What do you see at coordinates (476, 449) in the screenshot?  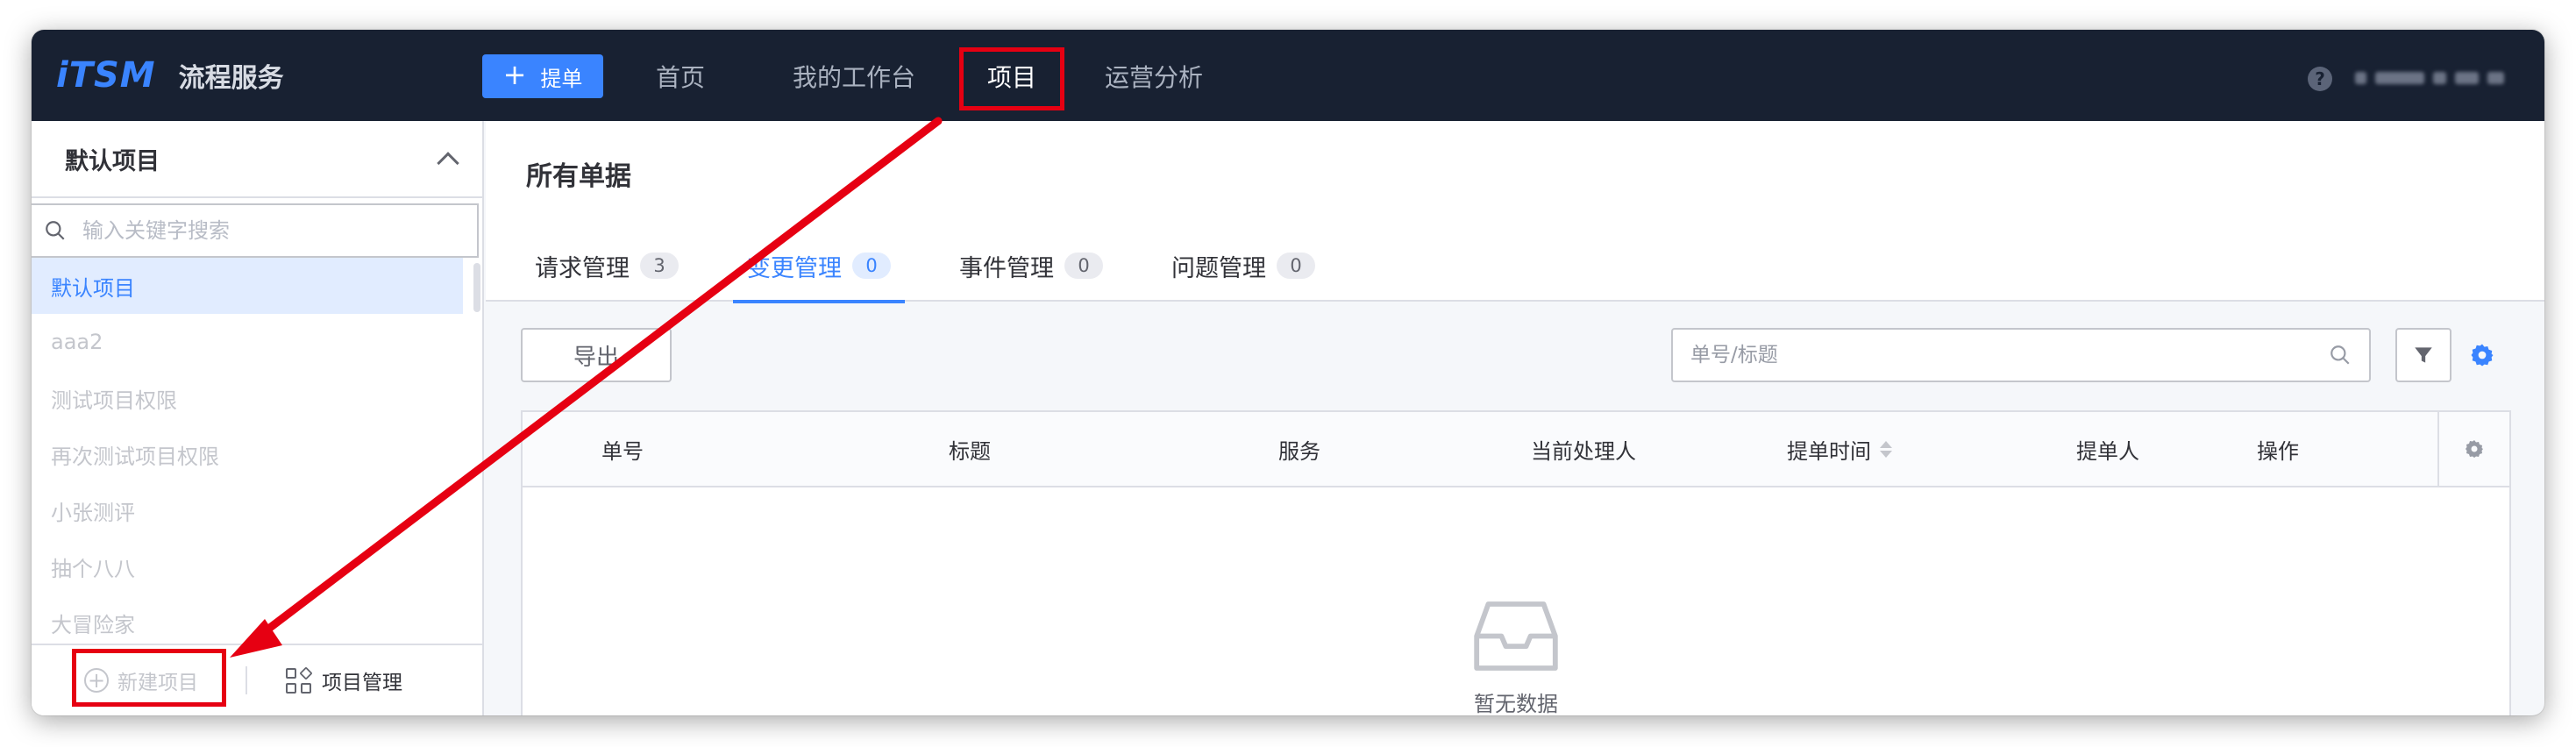 I see `project-list-scrollbar` at bounding box center [476, 449].